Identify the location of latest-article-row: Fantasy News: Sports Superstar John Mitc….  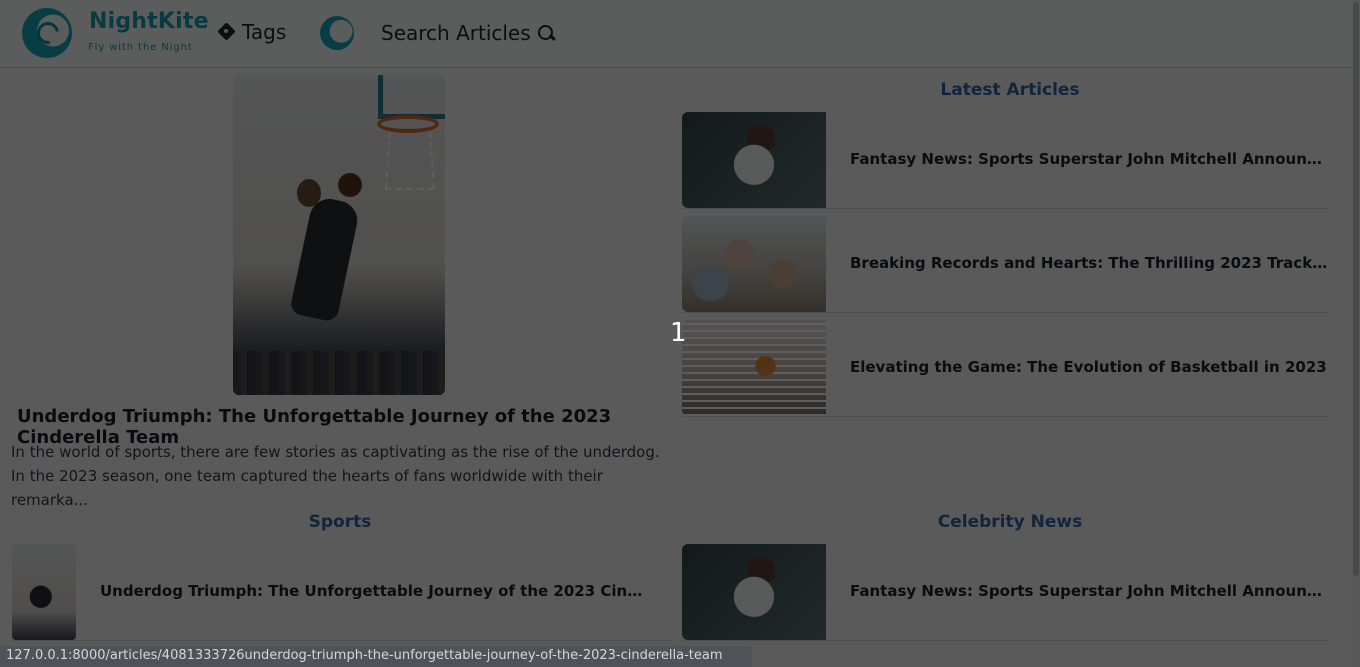
(1006, 160).